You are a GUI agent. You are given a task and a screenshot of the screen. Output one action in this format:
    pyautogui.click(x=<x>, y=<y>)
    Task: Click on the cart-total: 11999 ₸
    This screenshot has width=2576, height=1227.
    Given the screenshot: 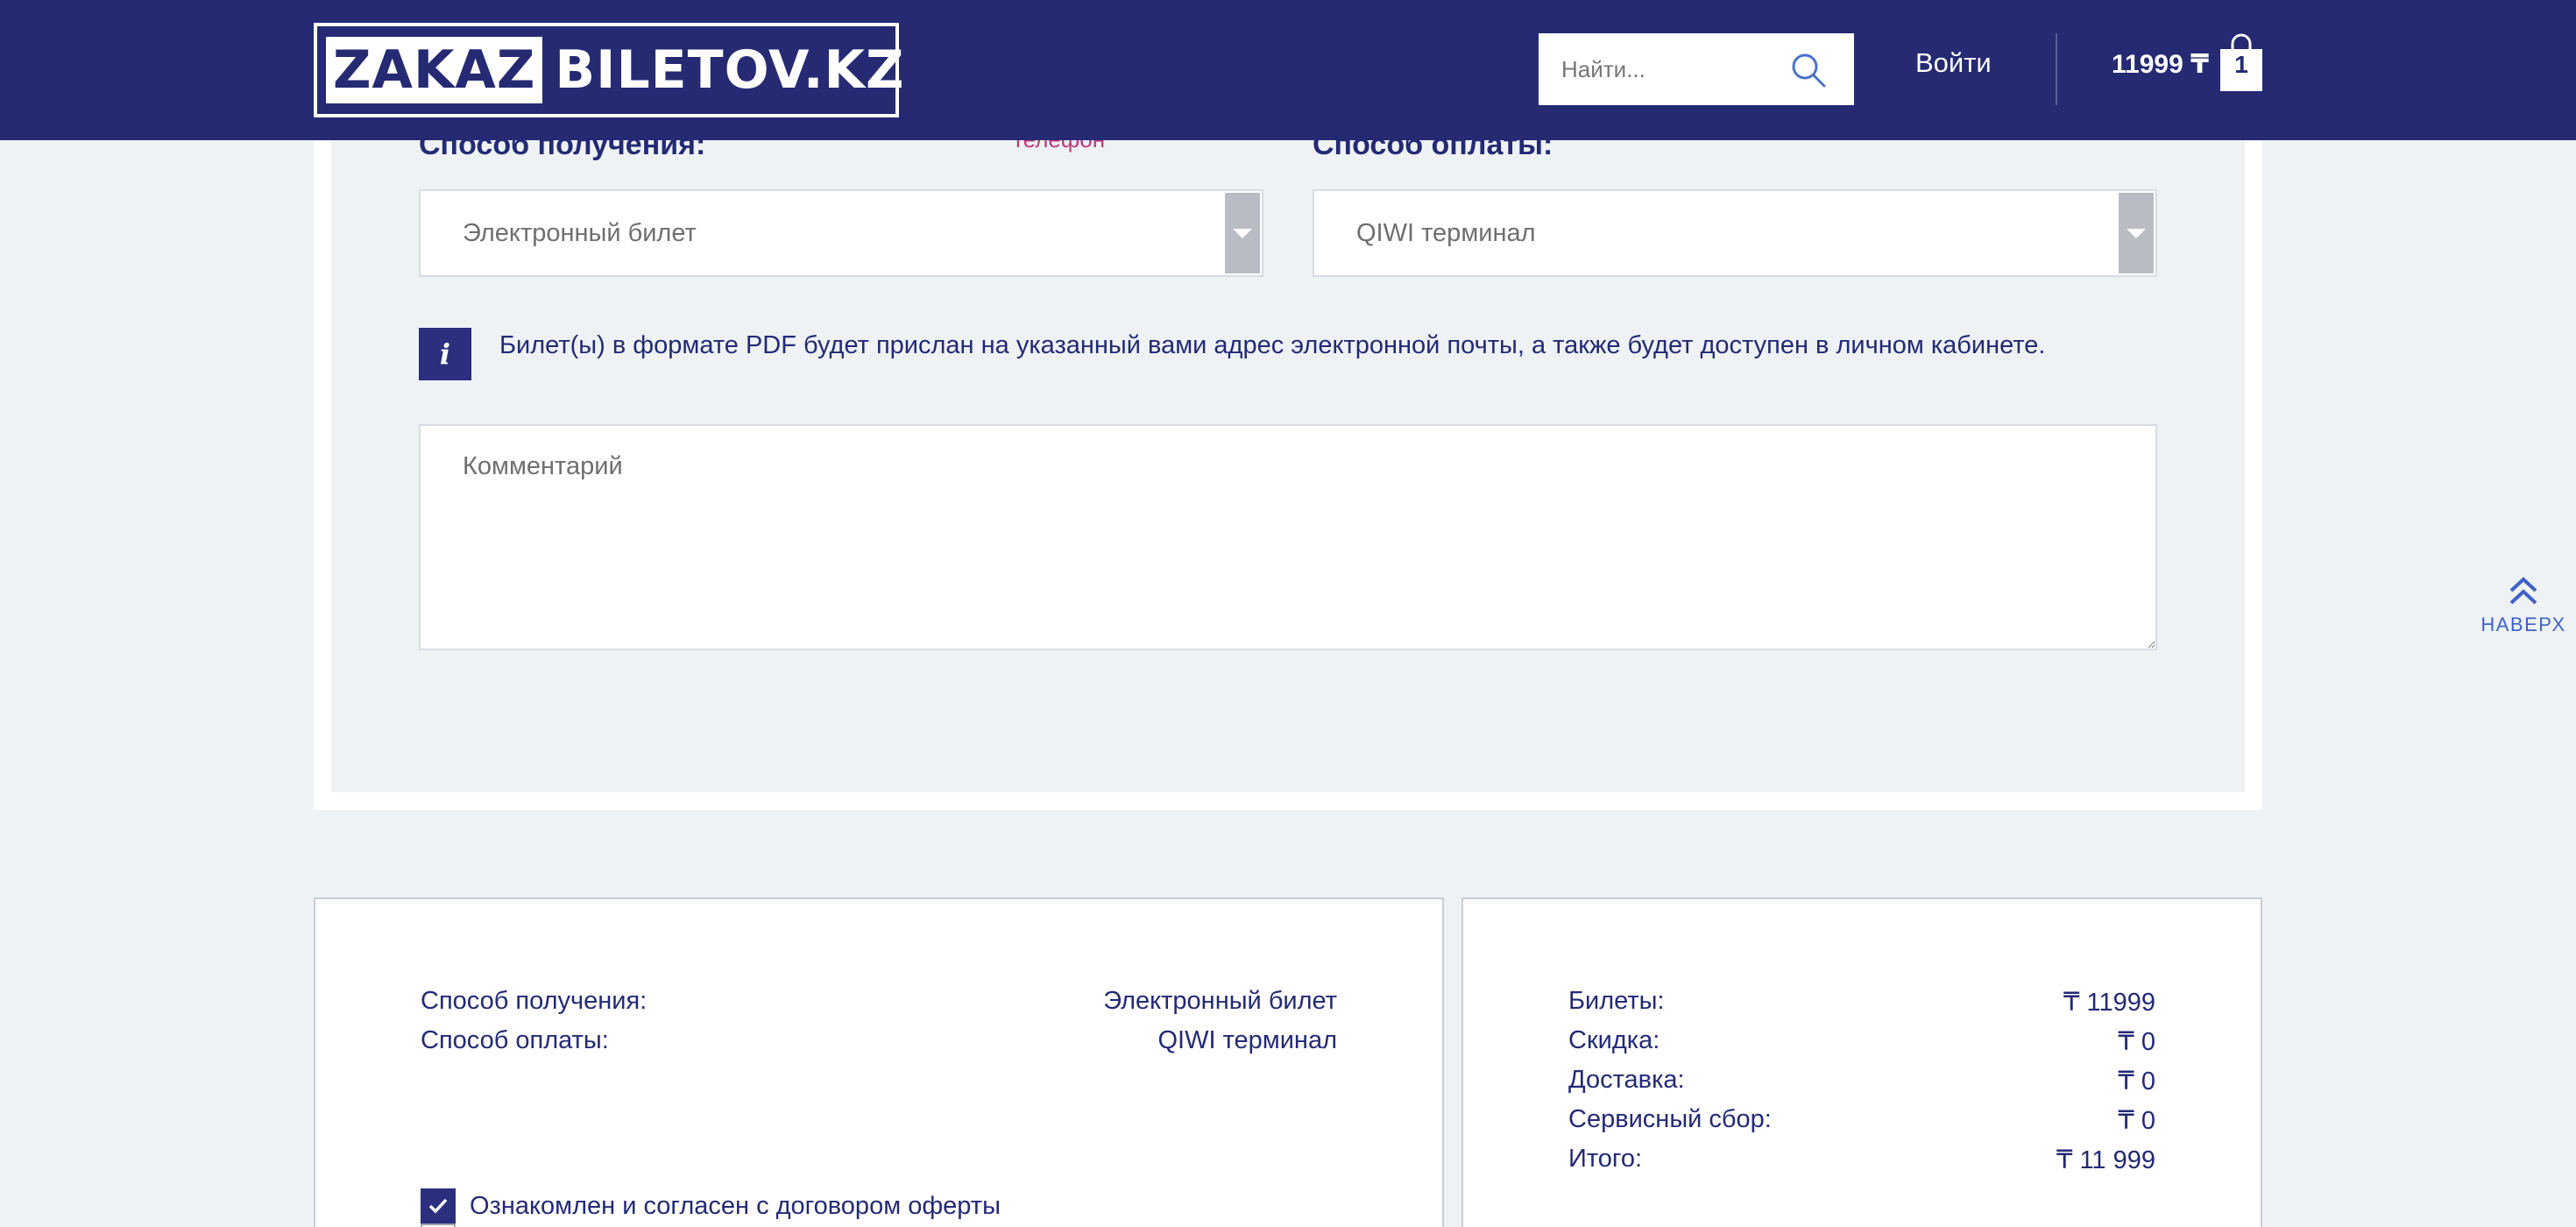 What is the action you would take?
    pyautogui.click(x=2160, y=64)
    